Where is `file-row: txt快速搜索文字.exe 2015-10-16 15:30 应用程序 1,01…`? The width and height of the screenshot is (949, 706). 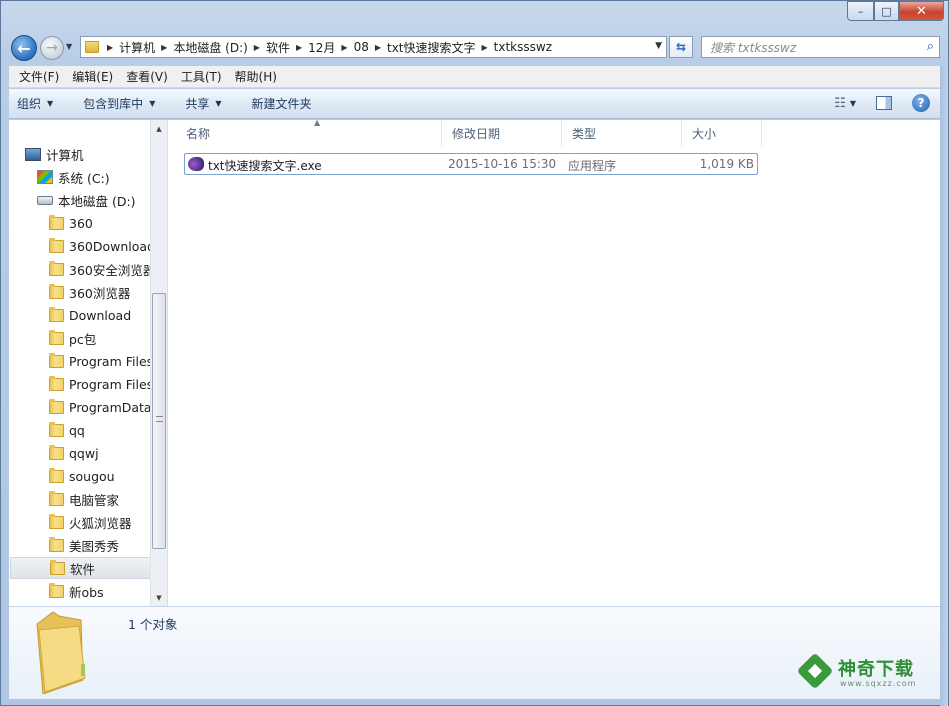
file-row: txt快速搜索文字.exe 2015-10-16 15:30 应用程序 1,01… is located at coordinates (471, 164).